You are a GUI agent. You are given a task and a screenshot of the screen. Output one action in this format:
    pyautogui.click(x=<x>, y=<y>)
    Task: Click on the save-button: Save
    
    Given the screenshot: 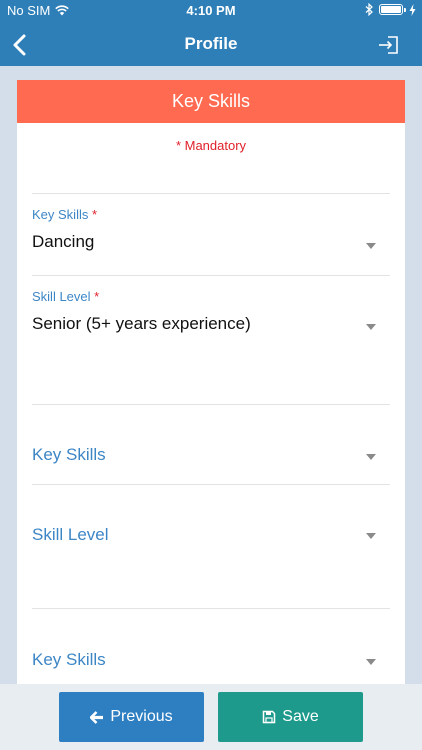 What is the action you would take?
    pyautogui.click(x=290, y=717)
    